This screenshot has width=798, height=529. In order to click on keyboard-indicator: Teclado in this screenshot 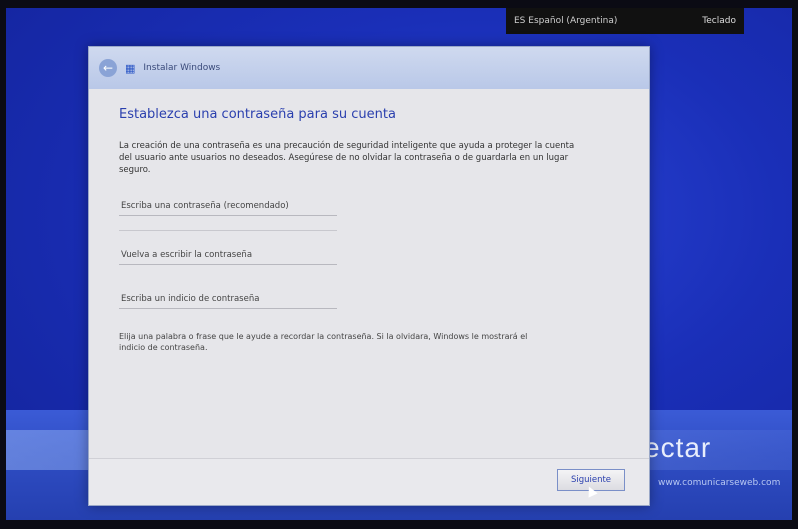, I will do `click(719, 21)`.